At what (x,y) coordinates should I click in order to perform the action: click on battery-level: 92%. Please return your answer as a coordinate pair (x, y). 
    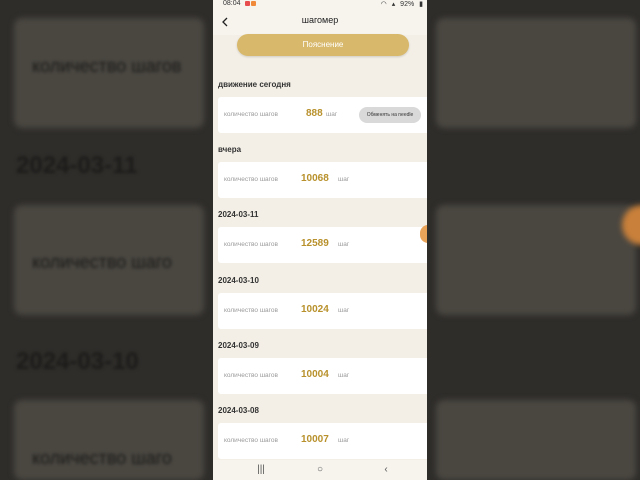
    Looking at the image, I should click on (407, 4).